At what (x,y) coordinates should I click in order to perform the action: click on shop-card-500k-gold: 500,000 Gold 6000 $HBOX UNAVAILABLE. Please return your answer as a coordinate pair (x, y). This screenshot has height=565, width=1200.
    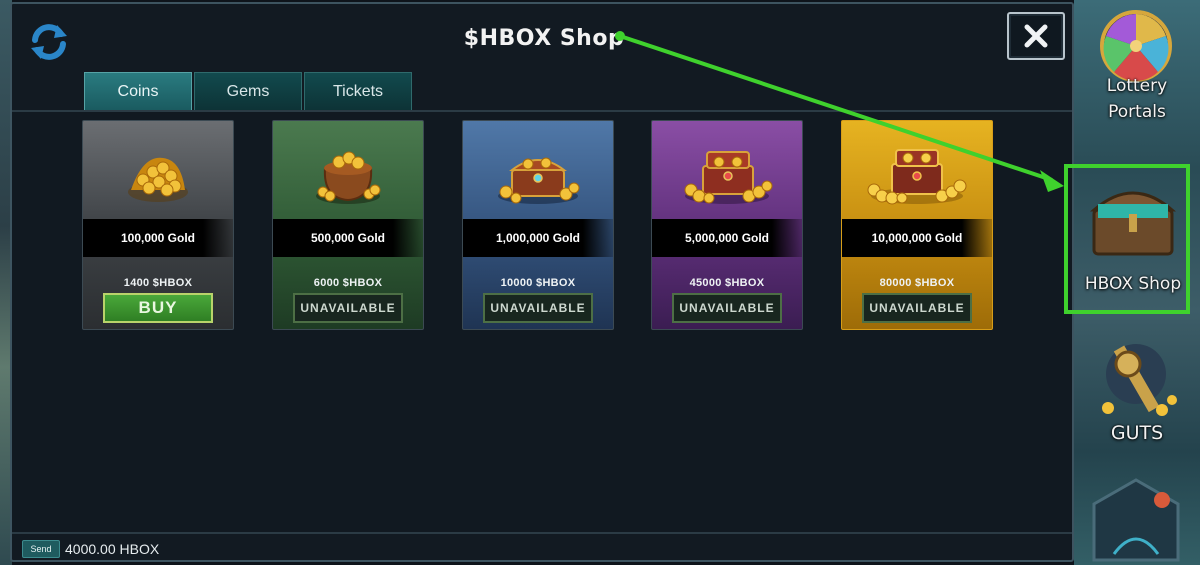
    Looking at the image, I should click on (348, 225).